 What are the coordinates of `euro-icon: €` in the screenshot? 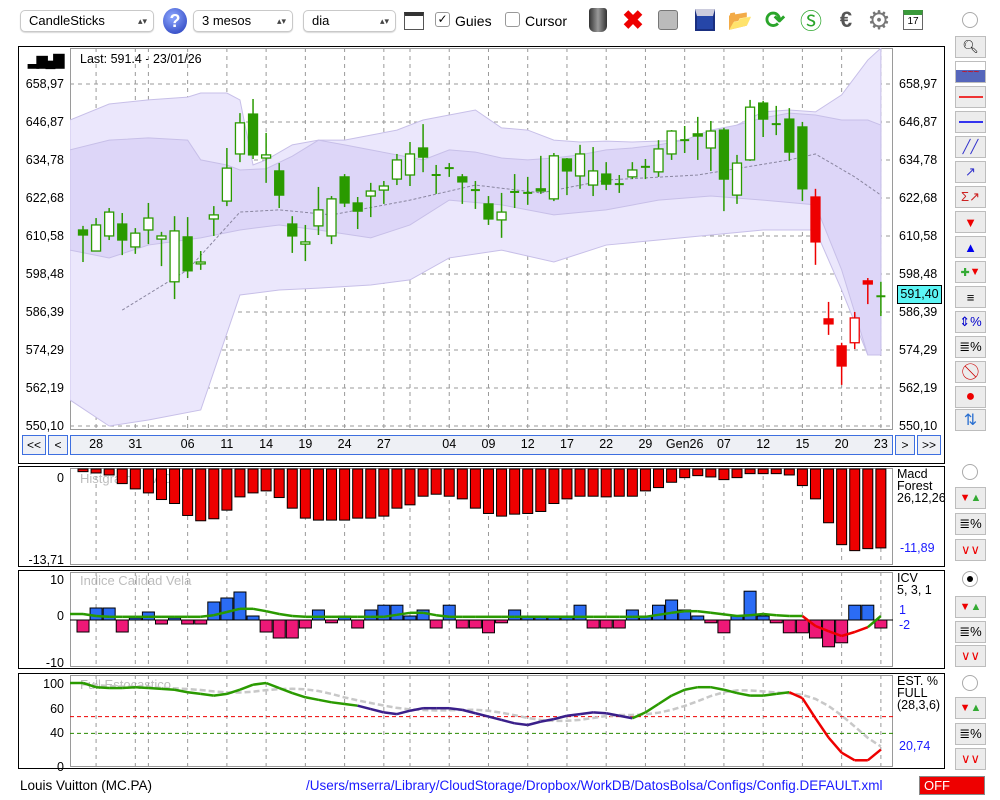 It's located at (846, 20).